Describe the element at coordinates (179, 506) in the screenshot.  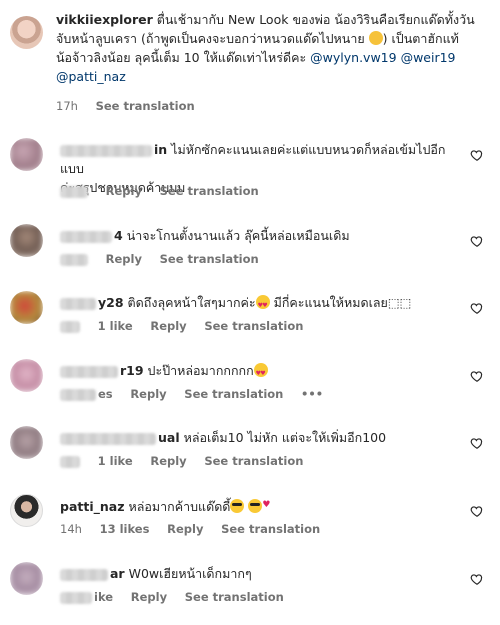
I see `comment-text: หล่อมากค้าบแด๊ดดี้` at that location.